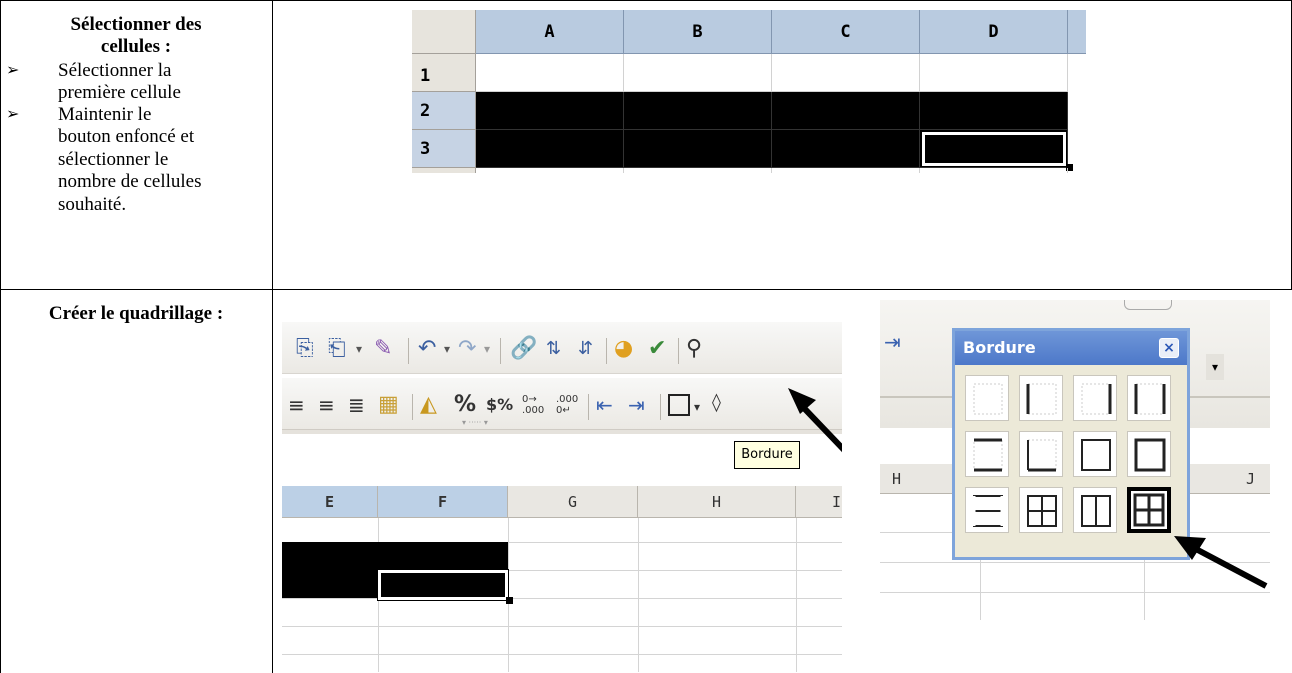  Describe the element at coordinates (467, 349) in the screenshot. I see `redo-icon: ↷` at that location.